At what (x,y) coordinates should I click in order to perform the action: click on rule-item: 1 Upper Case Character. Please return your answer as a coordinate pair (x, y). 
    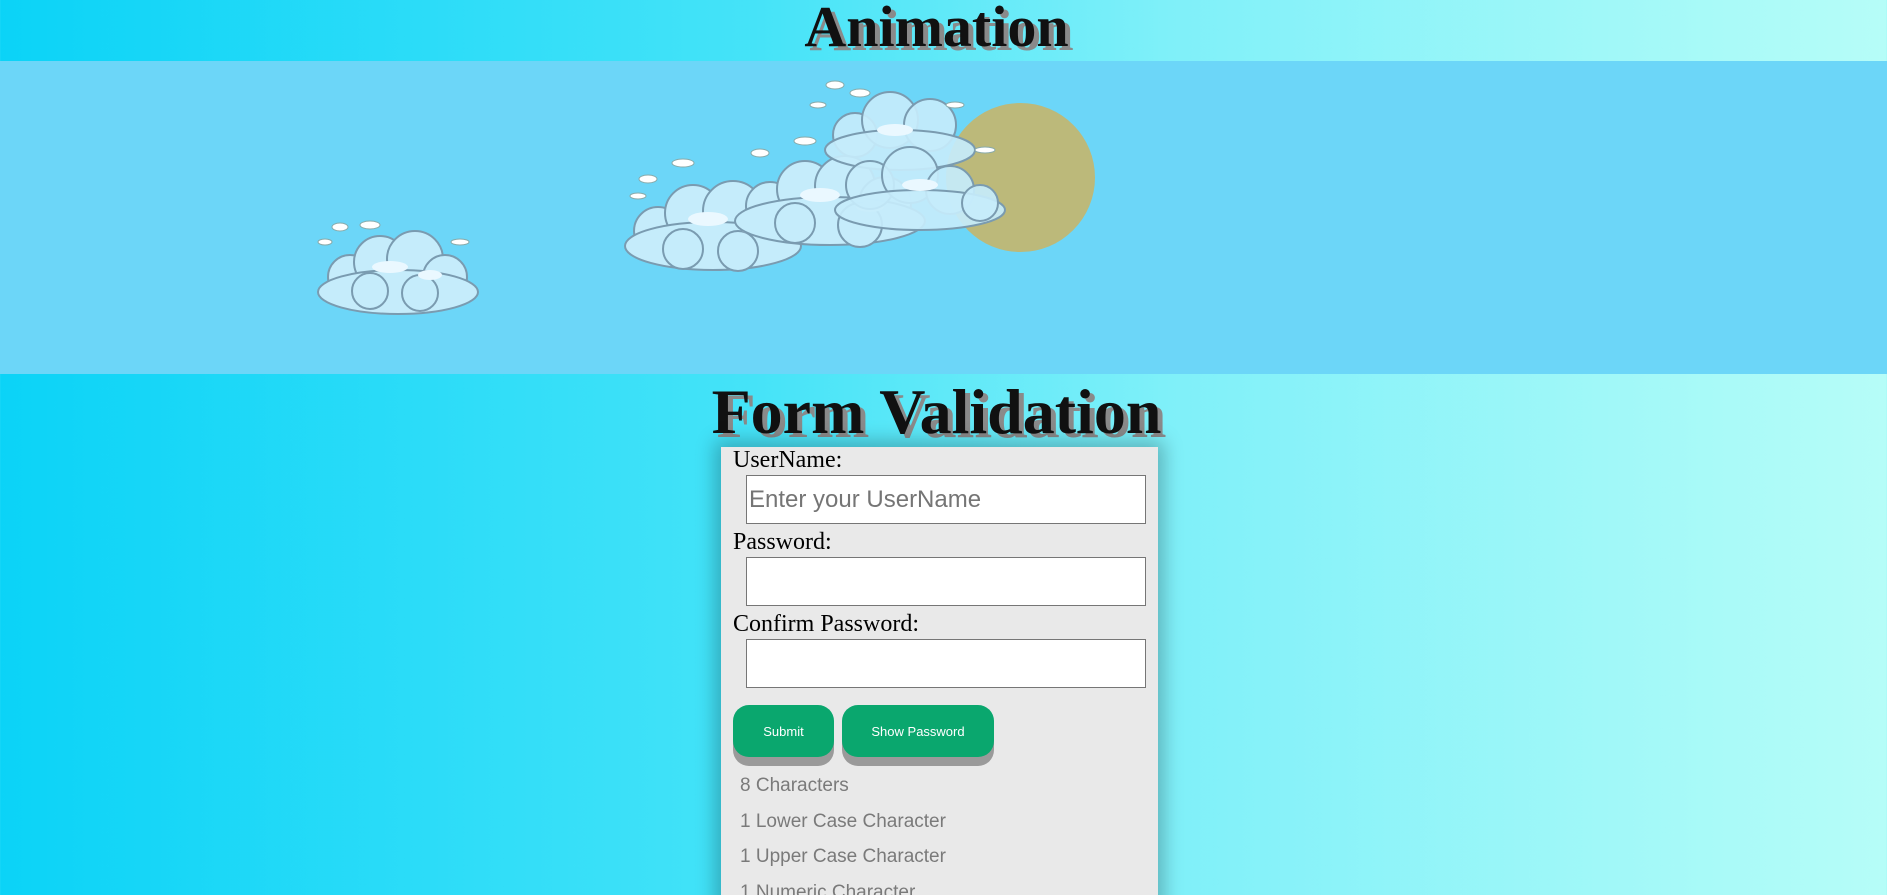
    Looking at the image, I should click on (843, 856).